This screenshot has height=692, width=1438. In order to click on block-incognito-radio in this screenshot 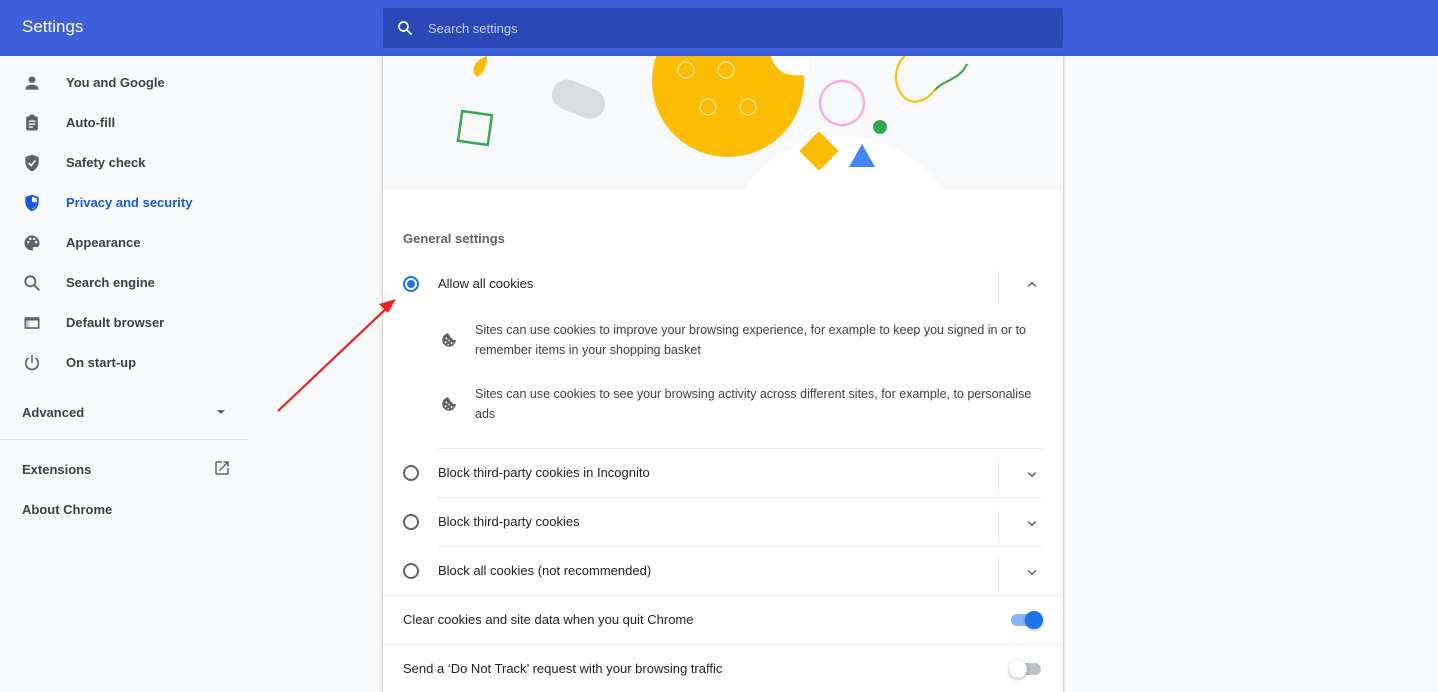, I will do `click(411, 473)`.